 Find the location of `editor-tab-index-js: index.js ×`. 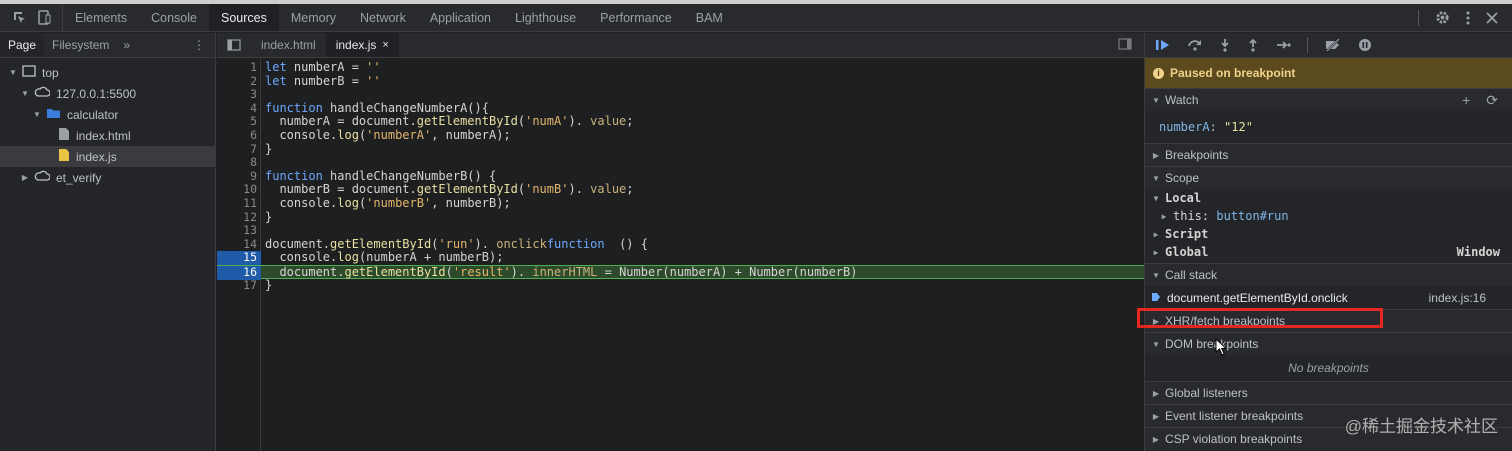

editor-tab-index-js: index.js × is located at coordinates (362, 45).